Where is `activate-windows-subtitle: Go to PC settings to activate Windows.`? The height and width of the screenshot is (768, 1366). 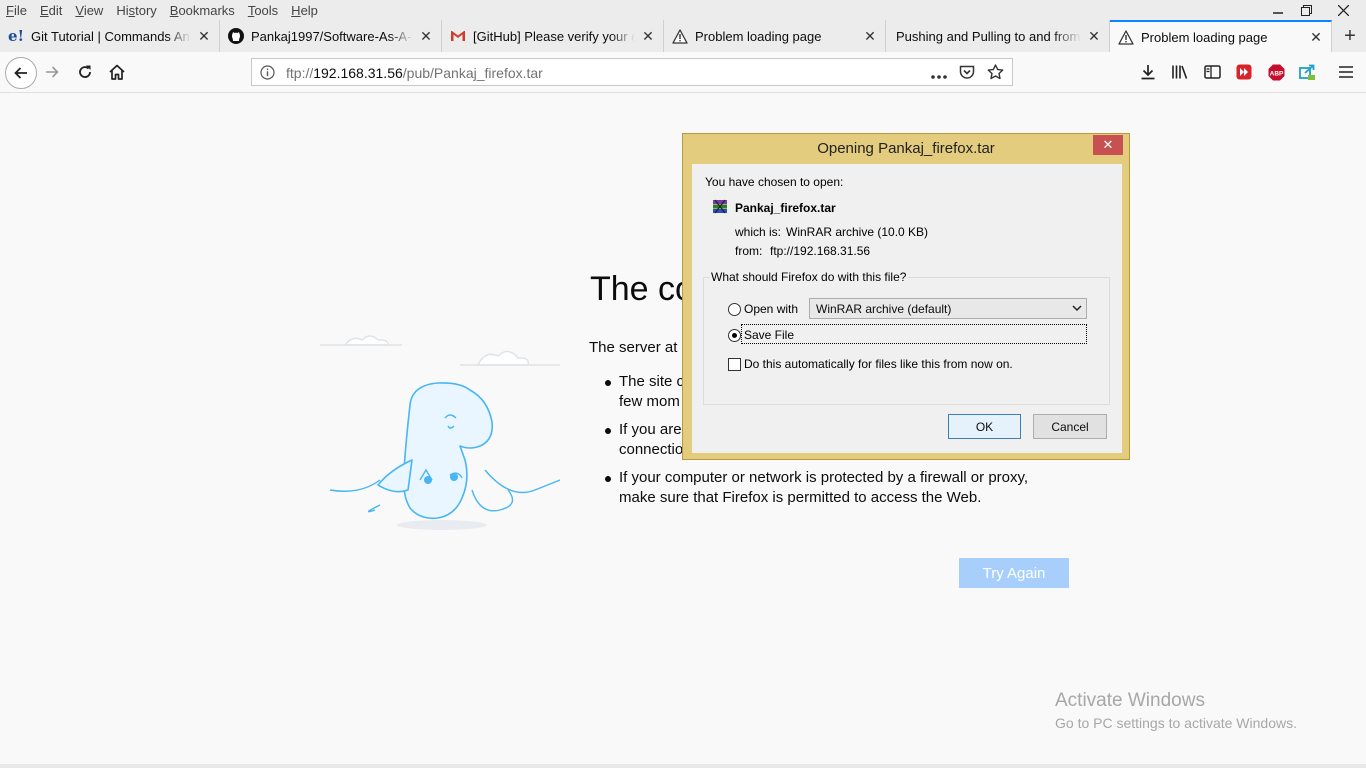 activate-windows-subtitle: Go to PC settings to activate Windows. is located at coordinates (1176, 723).